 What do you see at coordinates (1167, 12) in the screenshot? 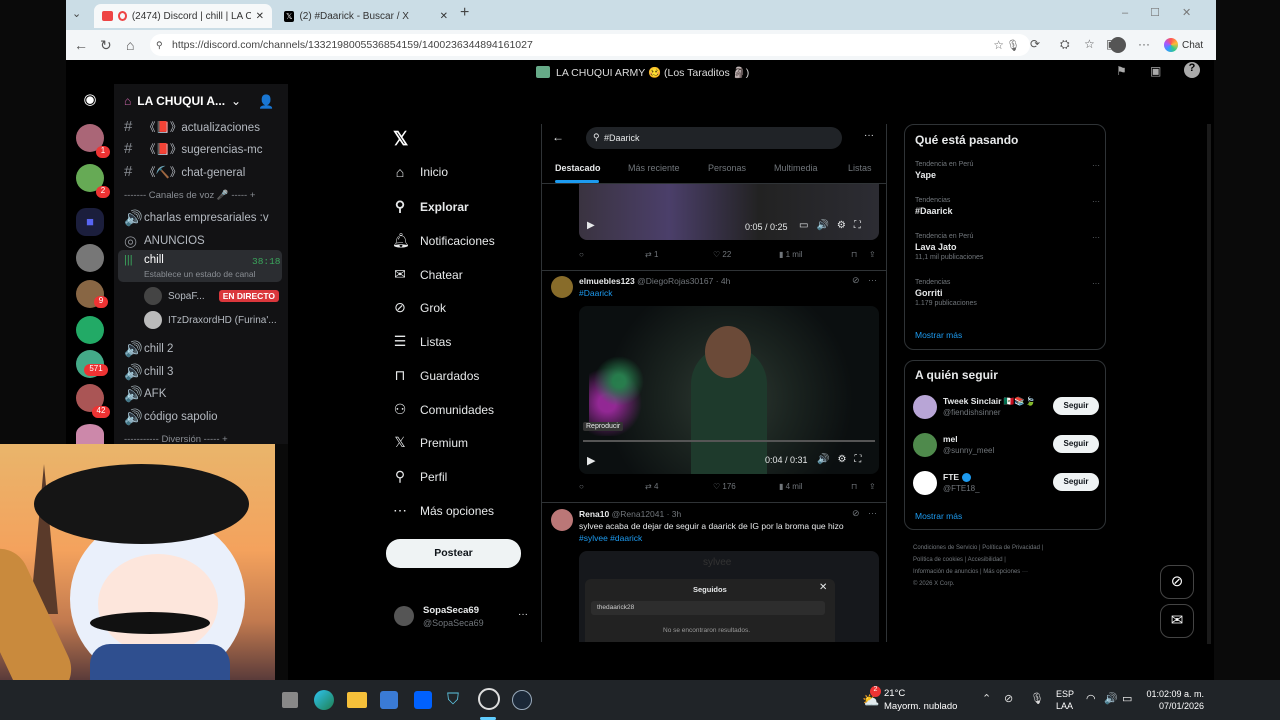
I see `window-controls: –☐✕` at bounding box center [1167, 12].